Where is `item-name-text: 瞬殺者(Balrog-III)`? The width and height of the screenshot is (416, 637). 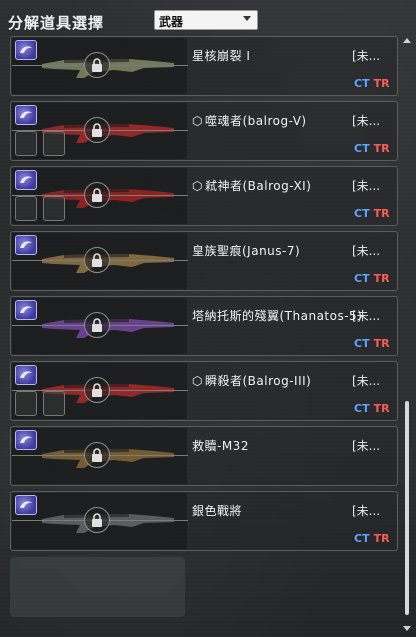
item-name-text: 瞬殺者(Balrog-III) is located at coordinates (258, 381).